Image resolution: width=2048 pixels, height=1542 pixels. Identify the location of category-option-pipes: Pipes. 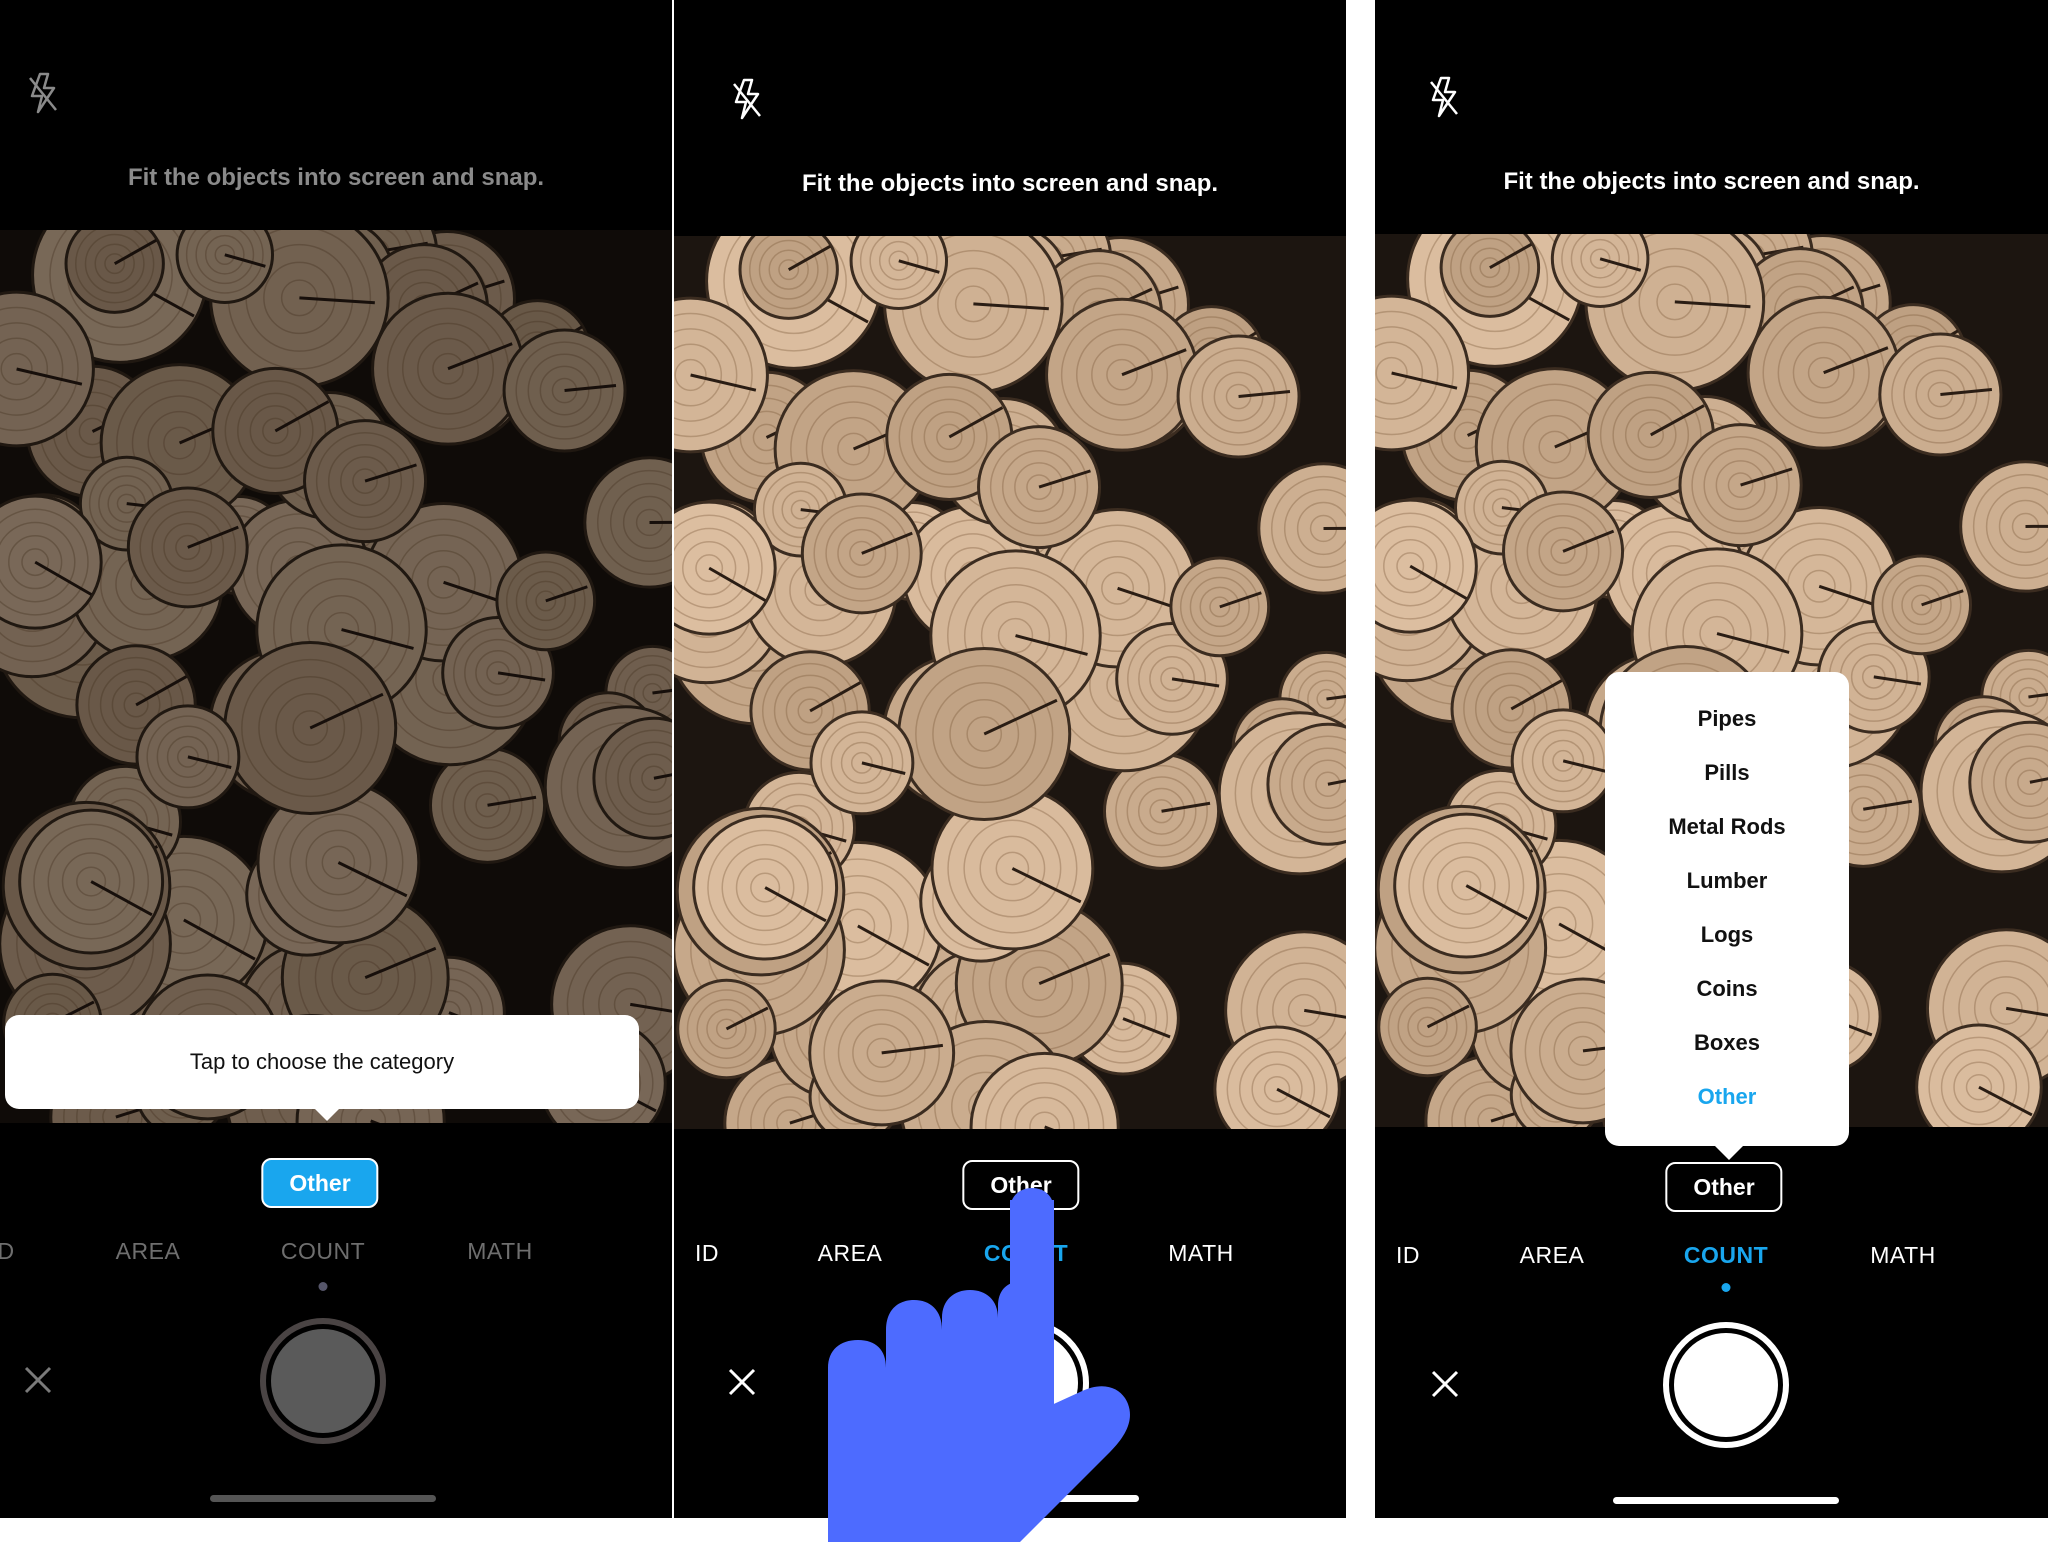
(1727, 719).